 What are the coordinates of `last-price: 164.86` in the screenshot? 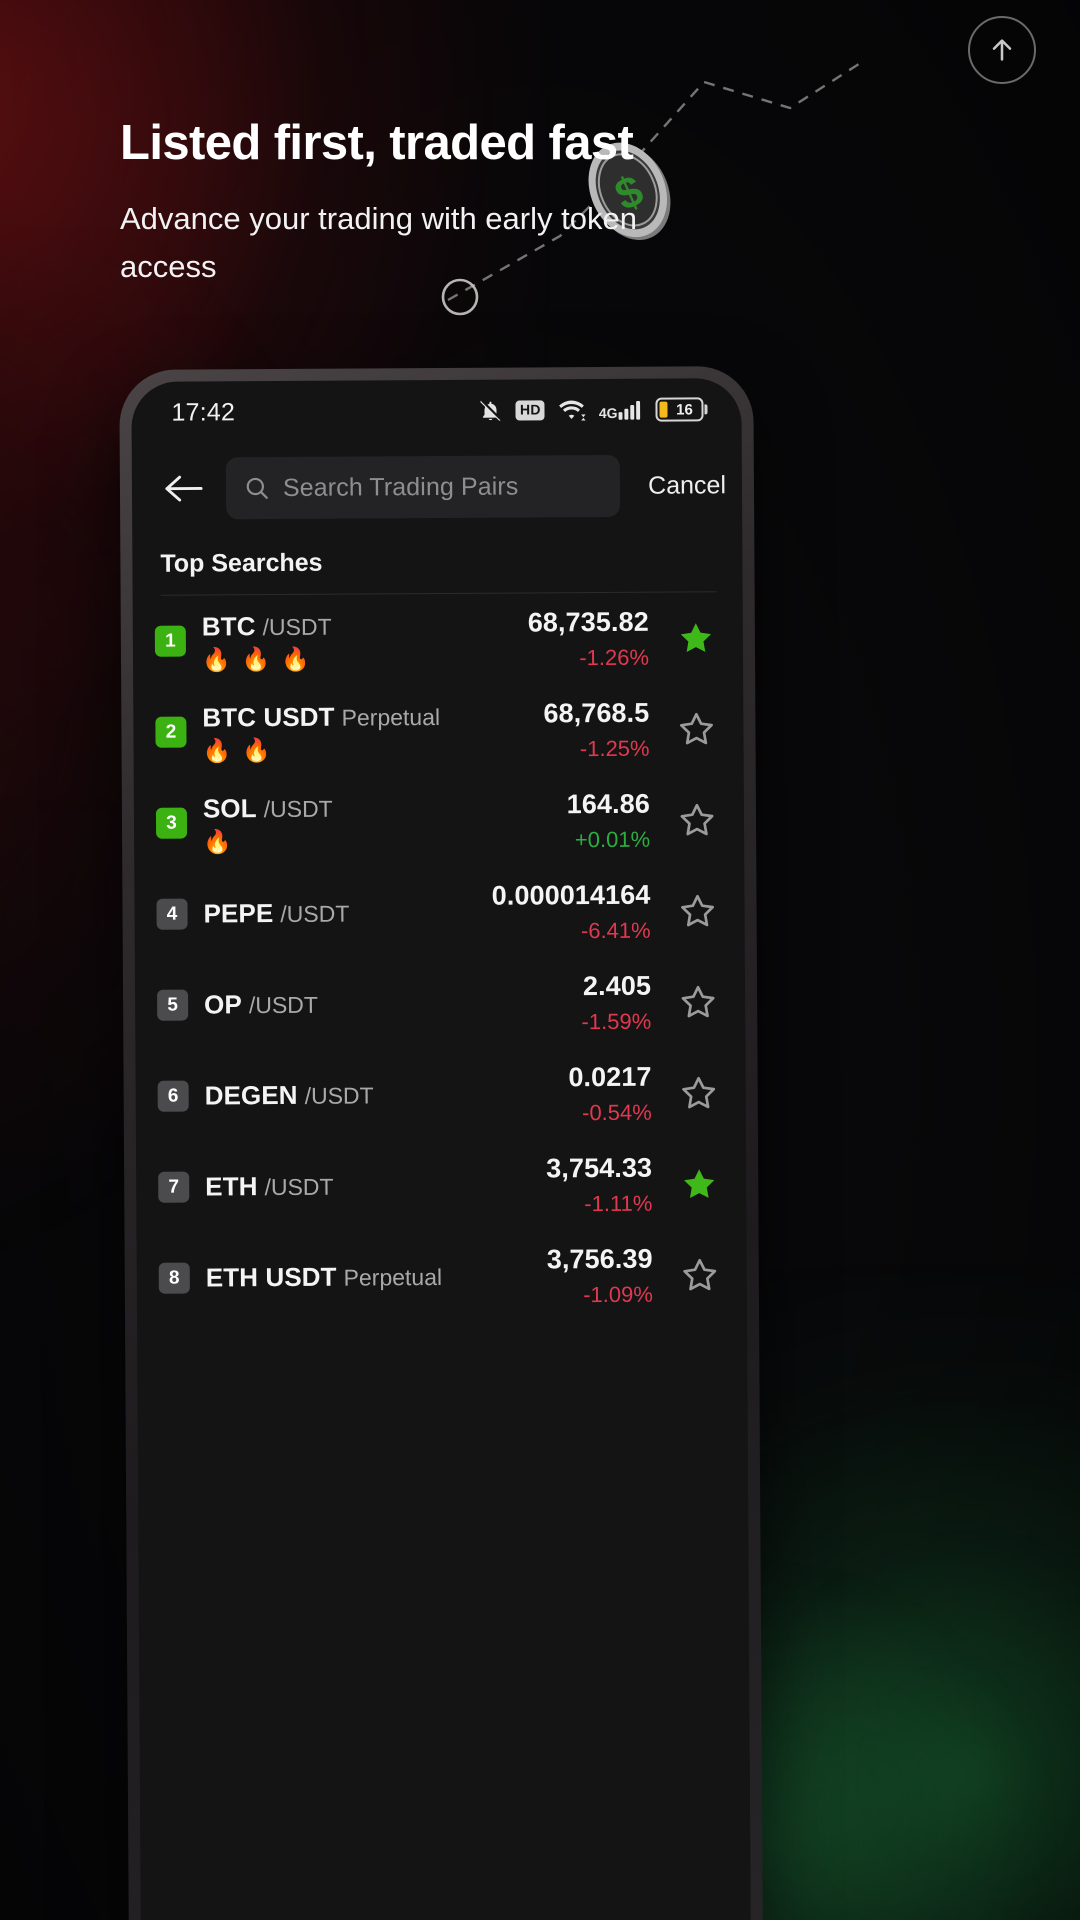 It's located at (608, 803).